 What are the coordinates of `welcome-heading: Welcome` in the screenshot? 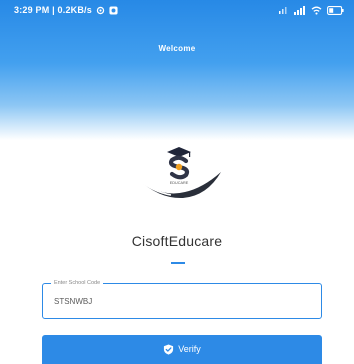 It's located at (177, 48).